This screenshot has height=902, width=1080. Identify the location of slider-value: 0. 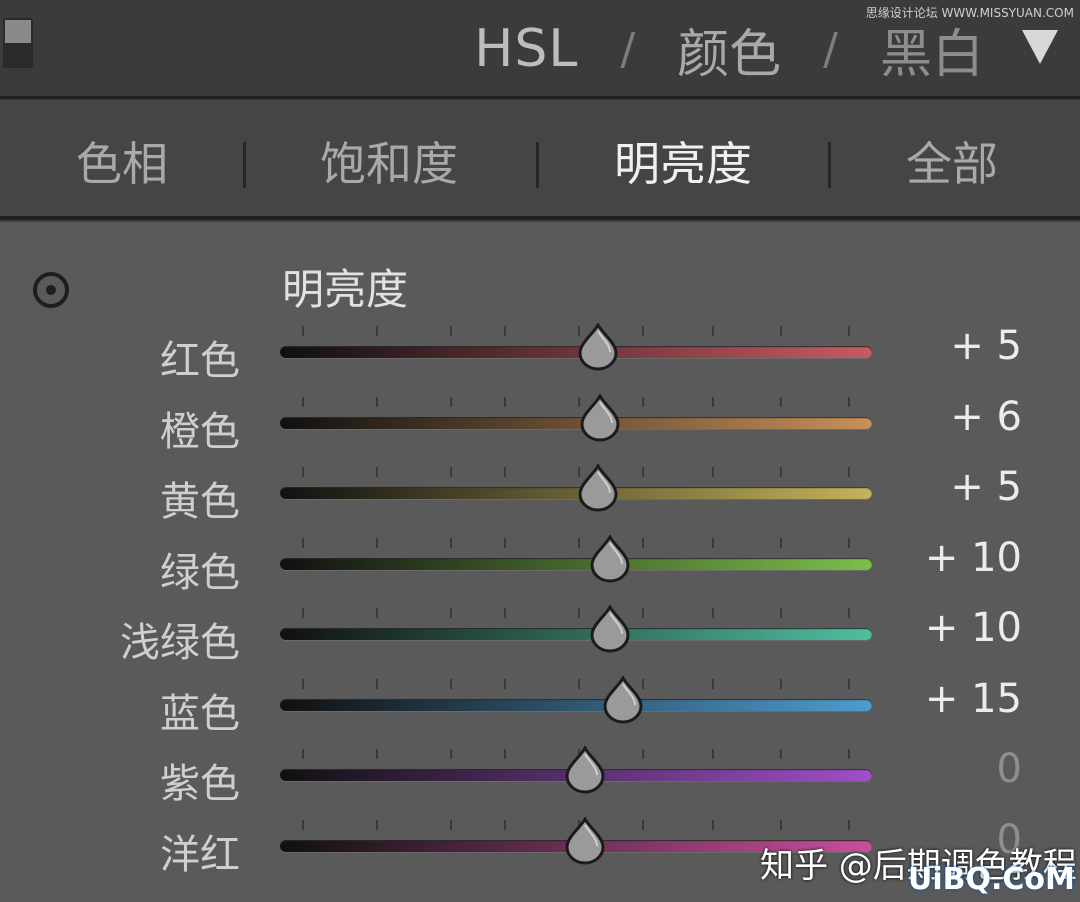
(1009, 769).